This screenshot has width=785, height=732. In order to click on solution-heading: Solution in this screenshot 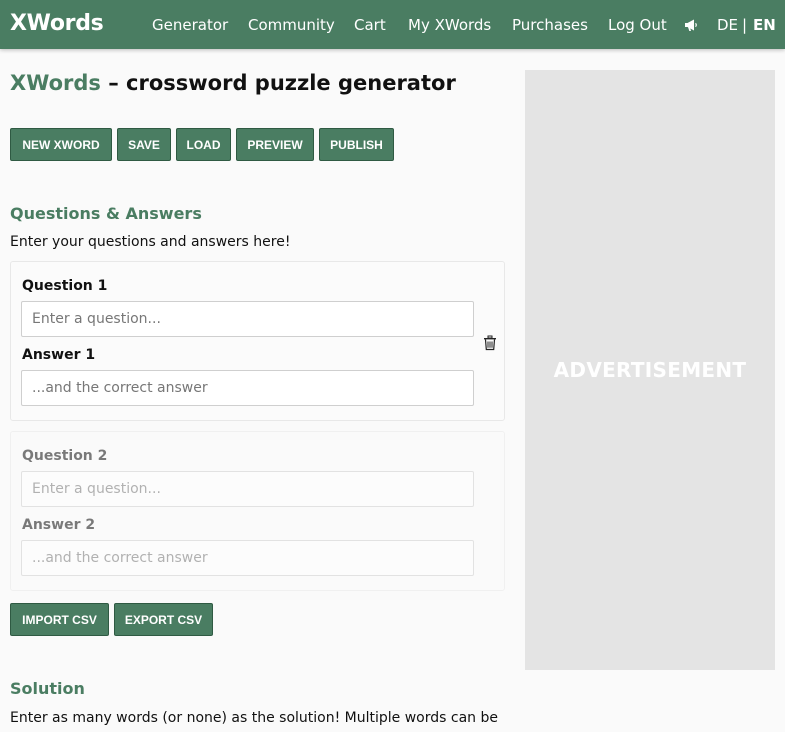, I will do `click(47, 688)`.